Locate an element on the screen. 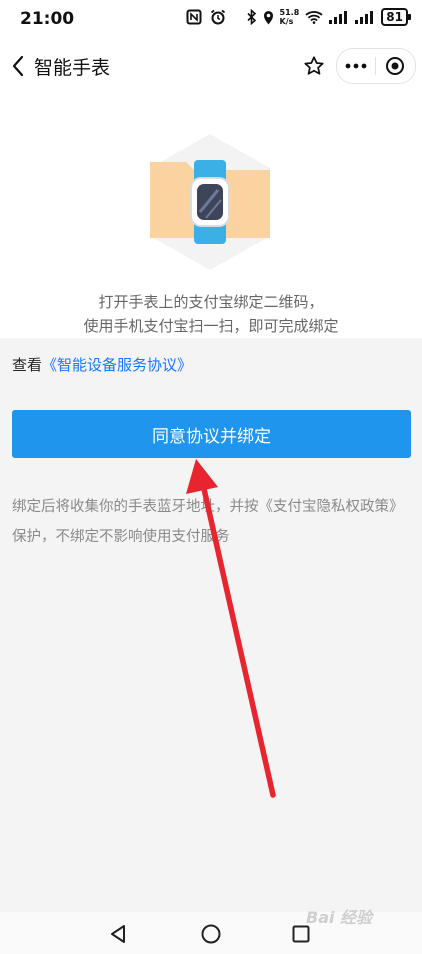  nfc-icon is located at coordinates (194, 17).